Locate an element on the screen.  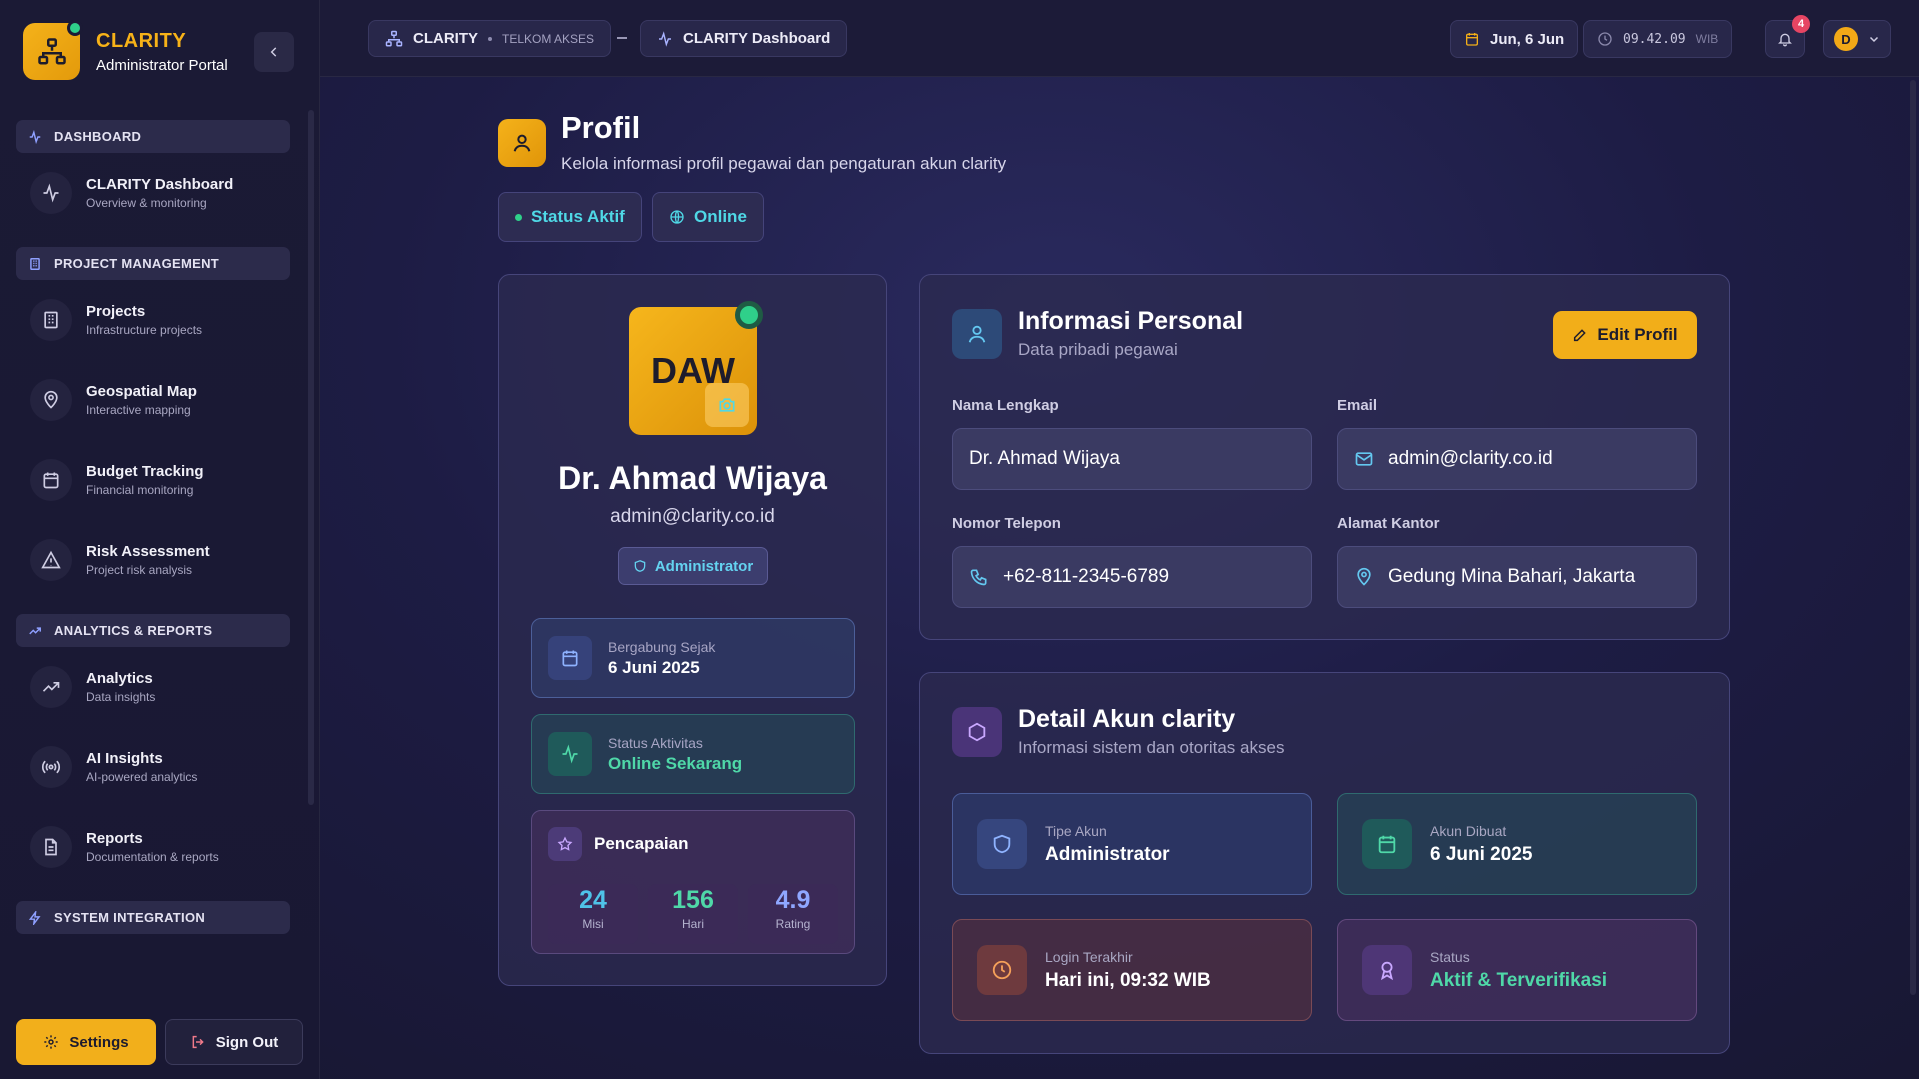
stat-days: 156 Hari is located at coordinates (693, 914).